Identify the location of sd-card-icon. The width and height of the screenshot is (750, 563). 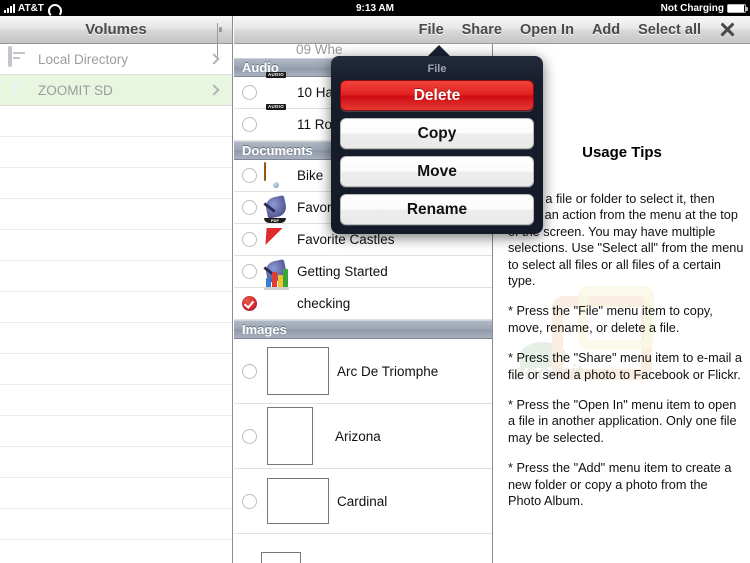
(19, 90).